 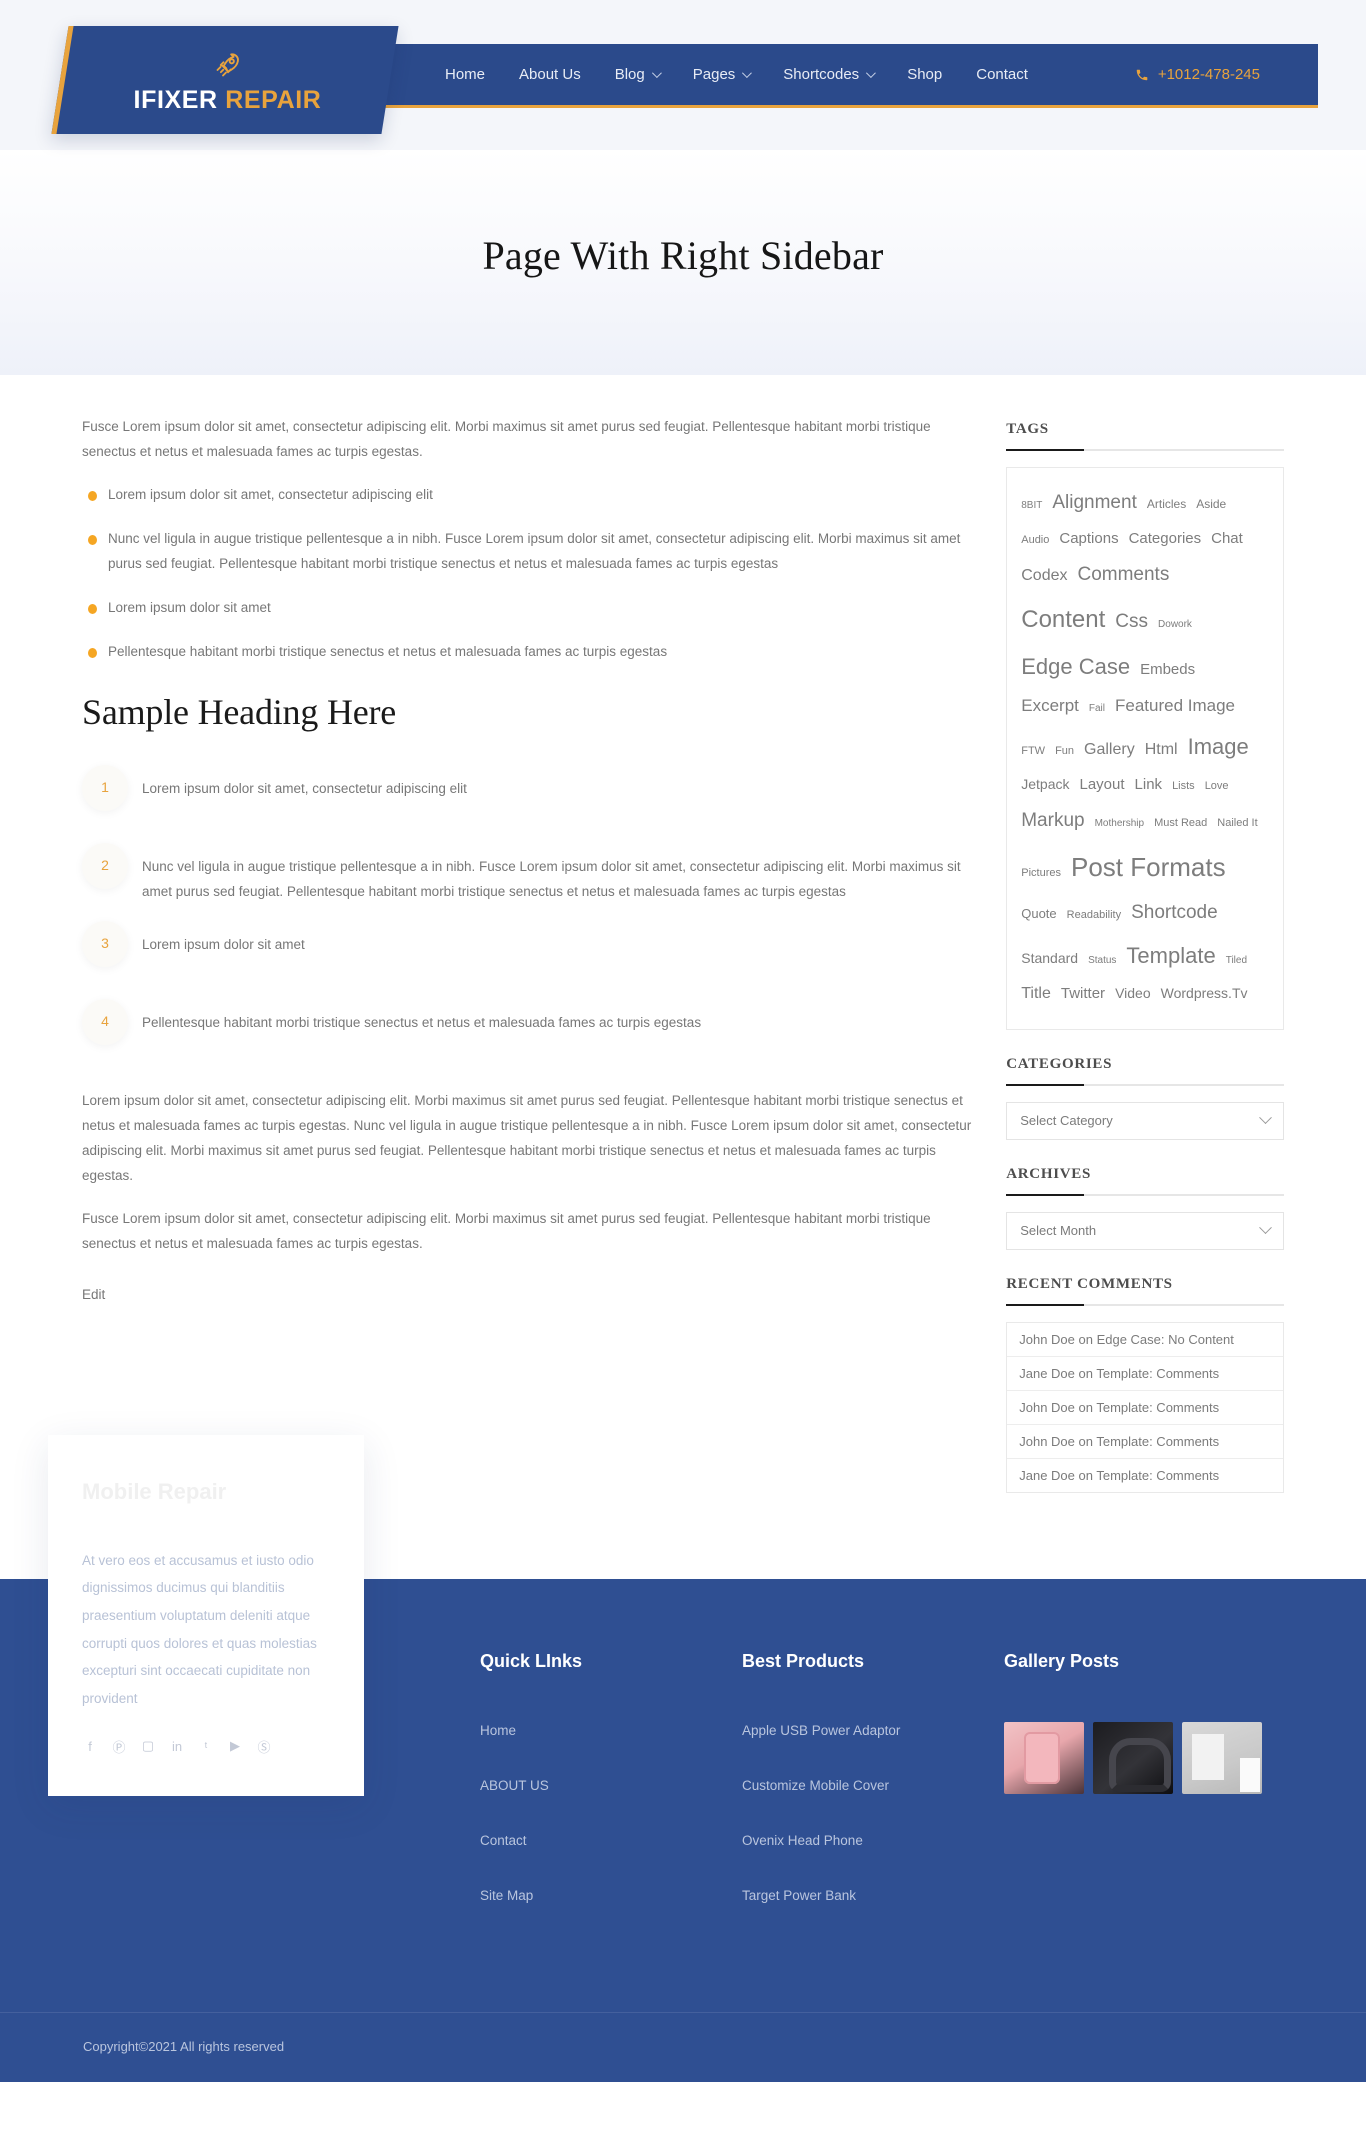 I want to click on white-charger-box-thumb, so click(x=1222, y=1757).